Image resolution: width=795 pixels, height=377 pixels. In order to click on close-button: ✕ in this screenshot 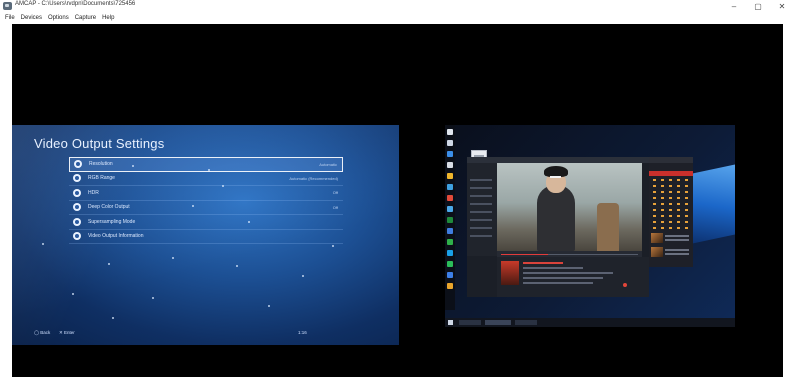, I will do `click(782, 6)`.